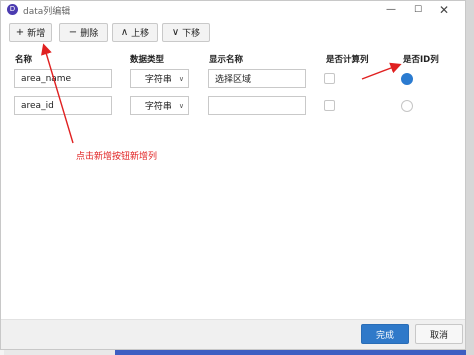 The image size is (474, 355). I want to click on column-header-type: 数据类型, so click(147, 60).